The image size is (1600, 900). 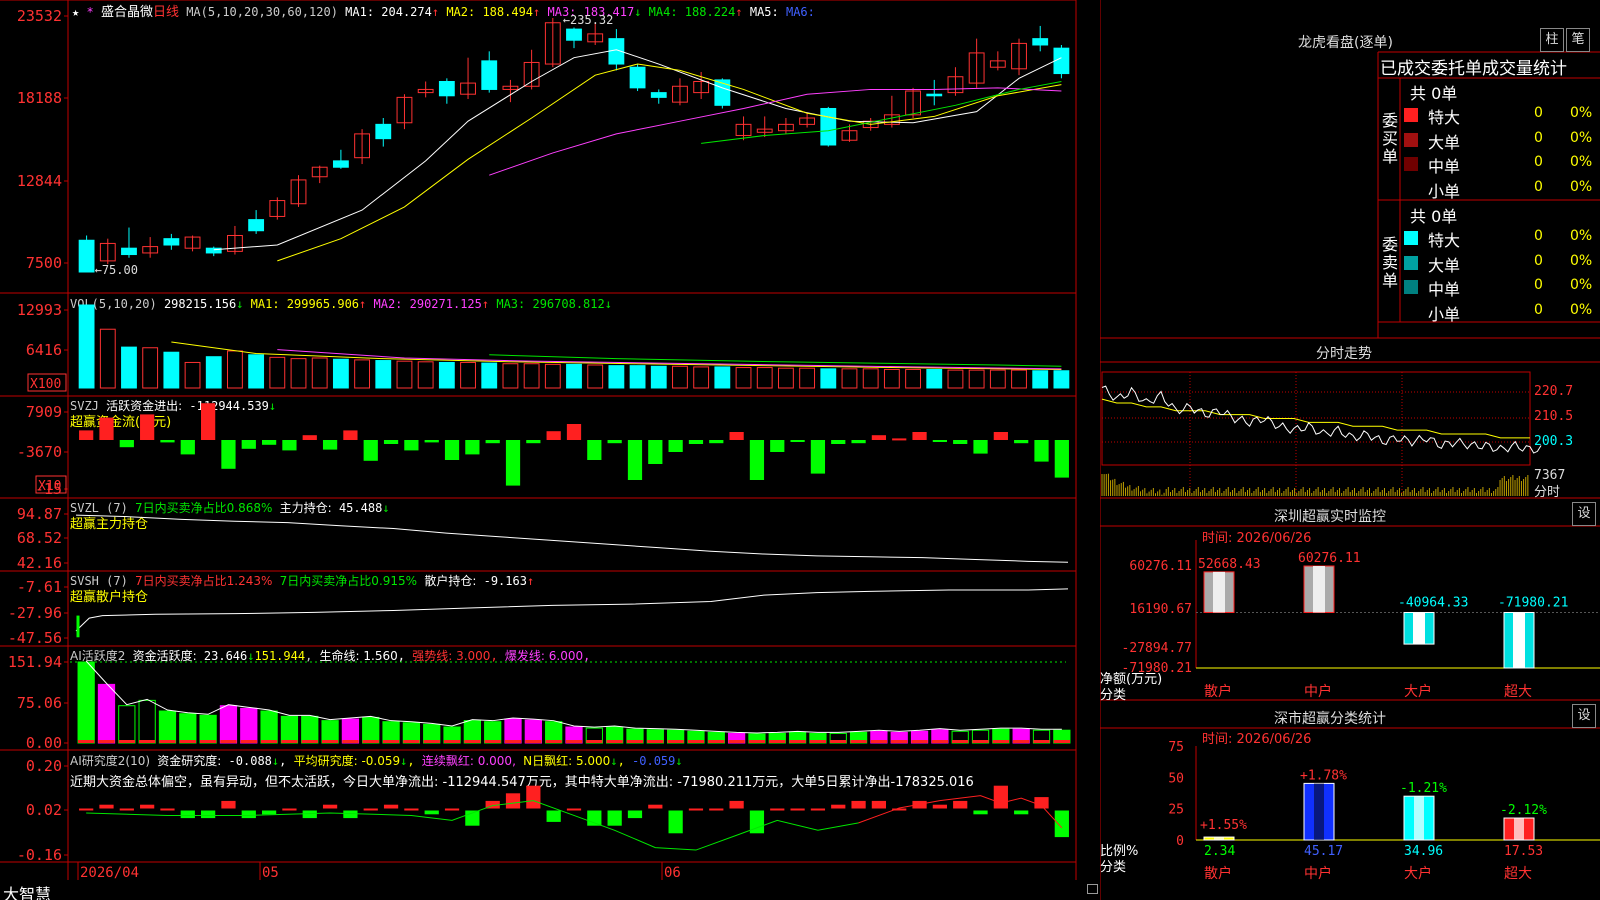 What do you see at coordinates (39, 703) in the screenshot?
I see `ai-active-y-label: 75.06` at bounding box center [39, 703].